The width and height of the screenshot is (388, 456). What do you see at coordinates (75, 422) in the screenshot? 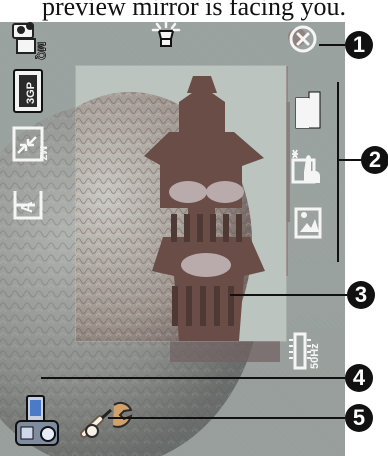
I see `bottom-toolbar` at bounding box center [75, 422].